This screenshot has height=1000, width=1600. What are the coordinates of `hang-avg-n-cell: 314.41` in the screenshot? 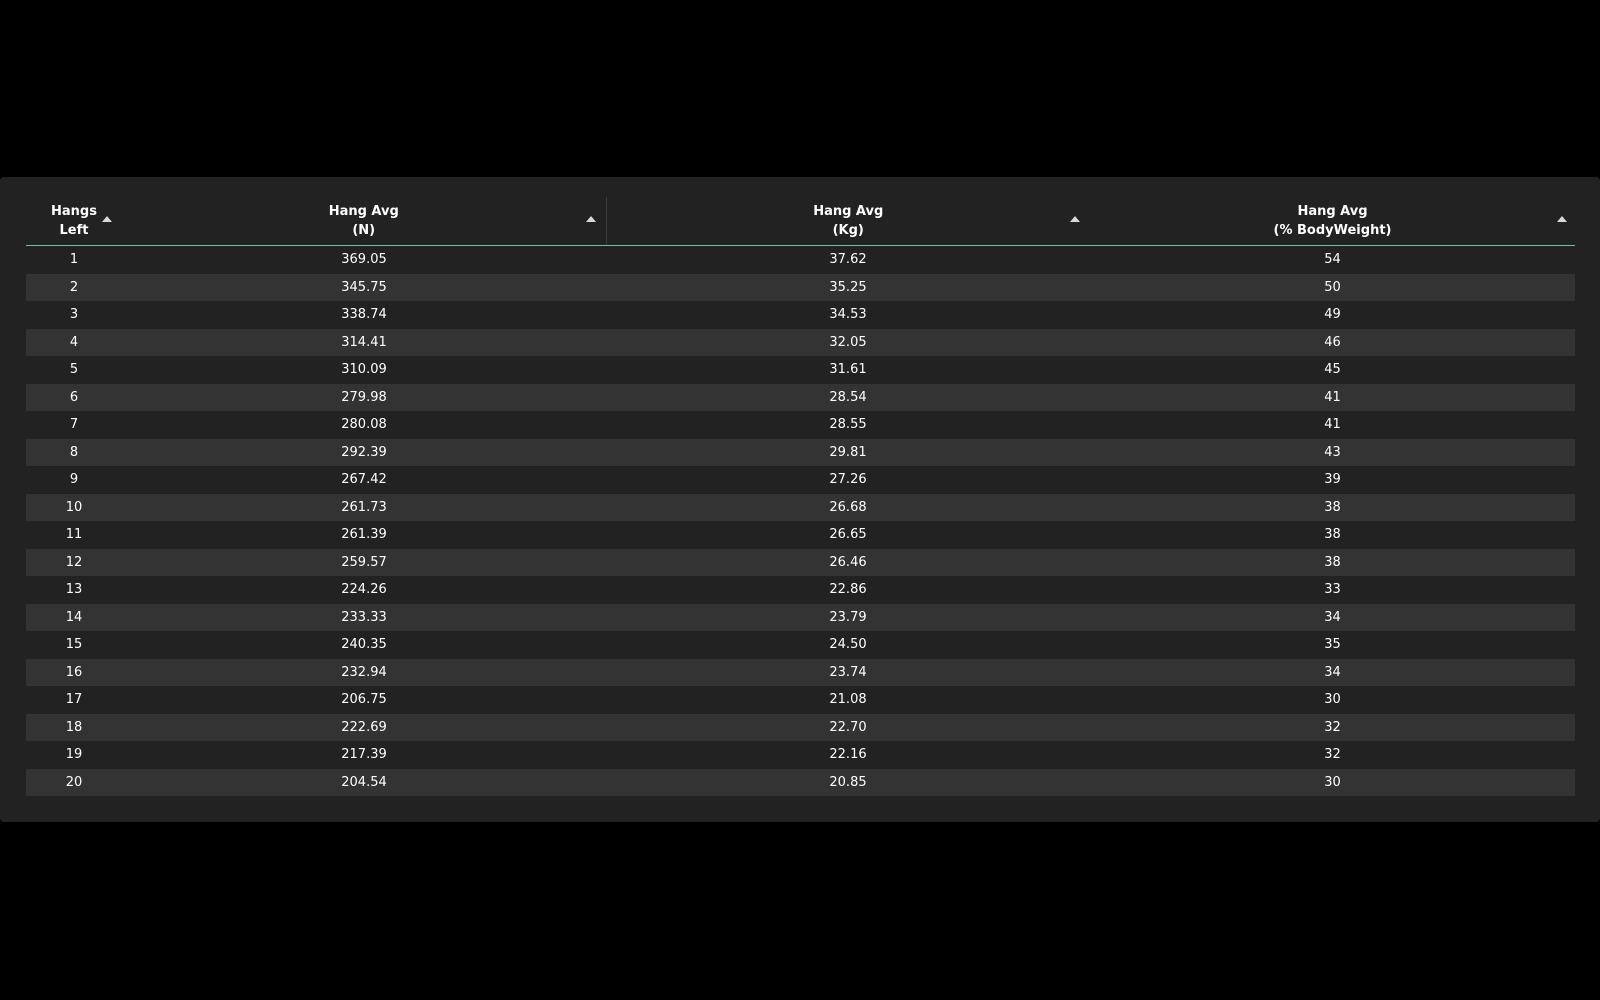 It's located at (364, 342).